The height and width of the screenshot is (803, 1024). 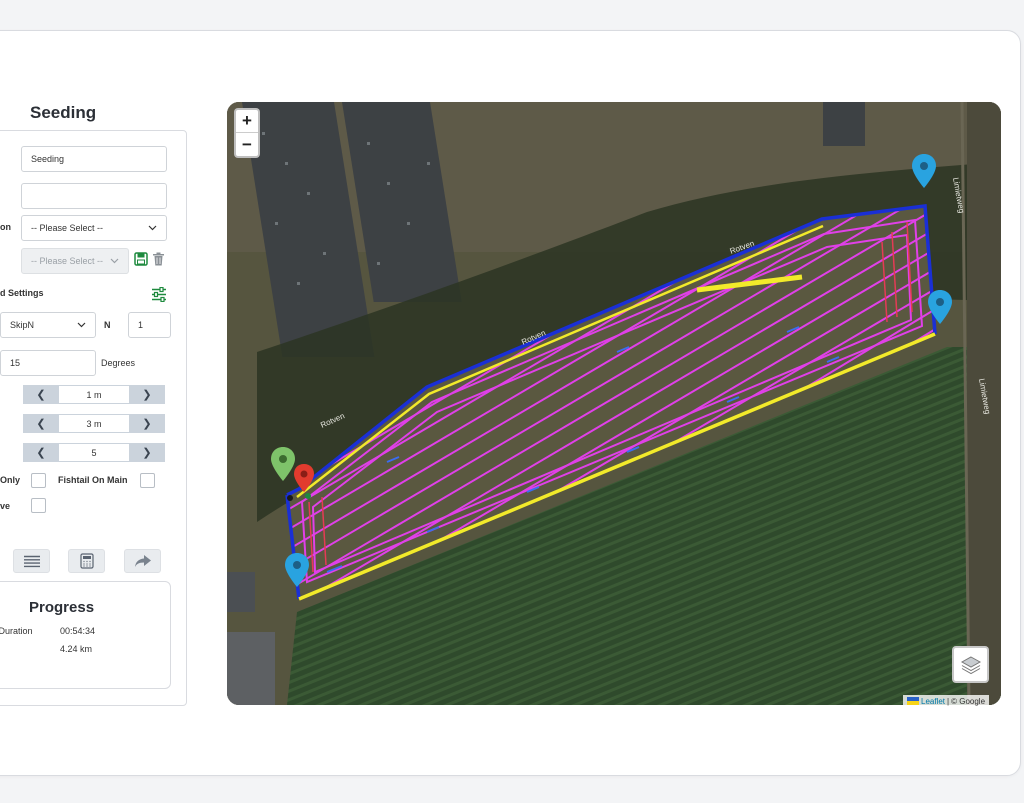 What do you see at coordinates (78, 631) in the screenshot?
I see `duration-value: 00:54:34` at bounding box center [78, 631].